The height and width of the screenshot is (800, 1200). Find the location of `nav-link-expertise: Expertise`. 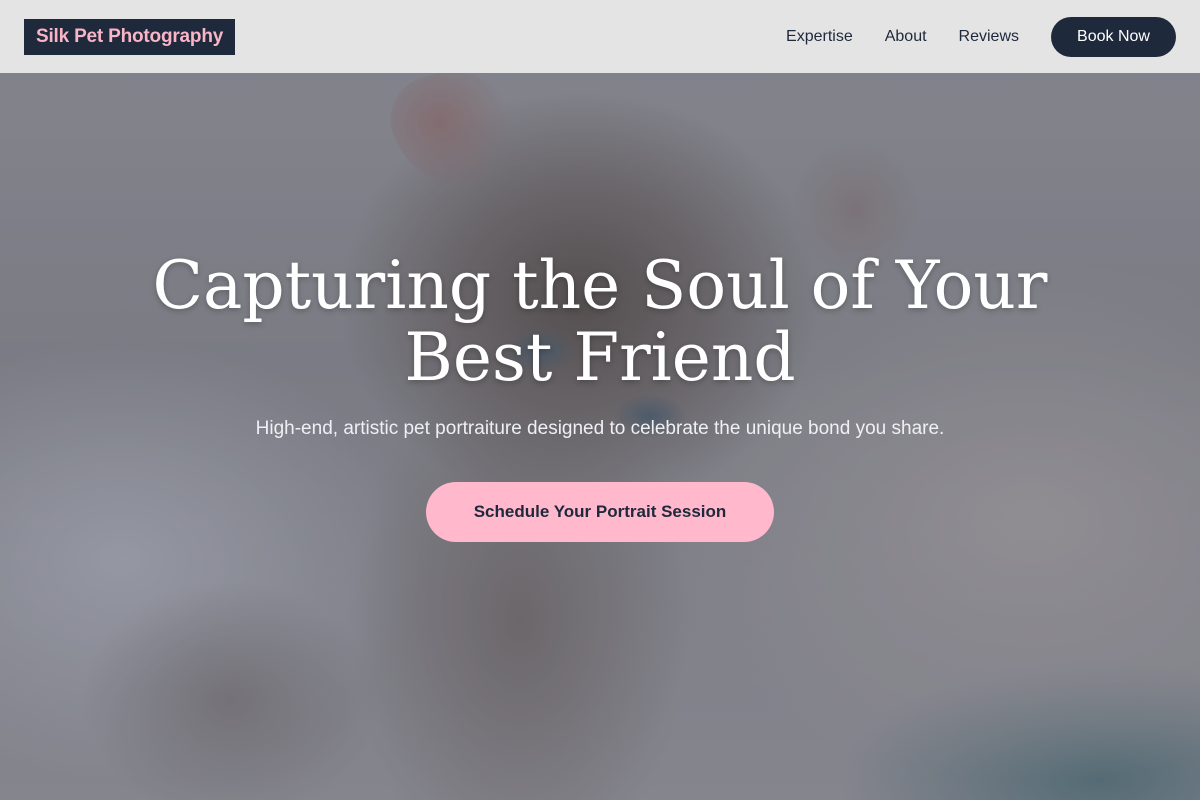

nav-link-expertise: Expertise is located at coordinates (819, 37).